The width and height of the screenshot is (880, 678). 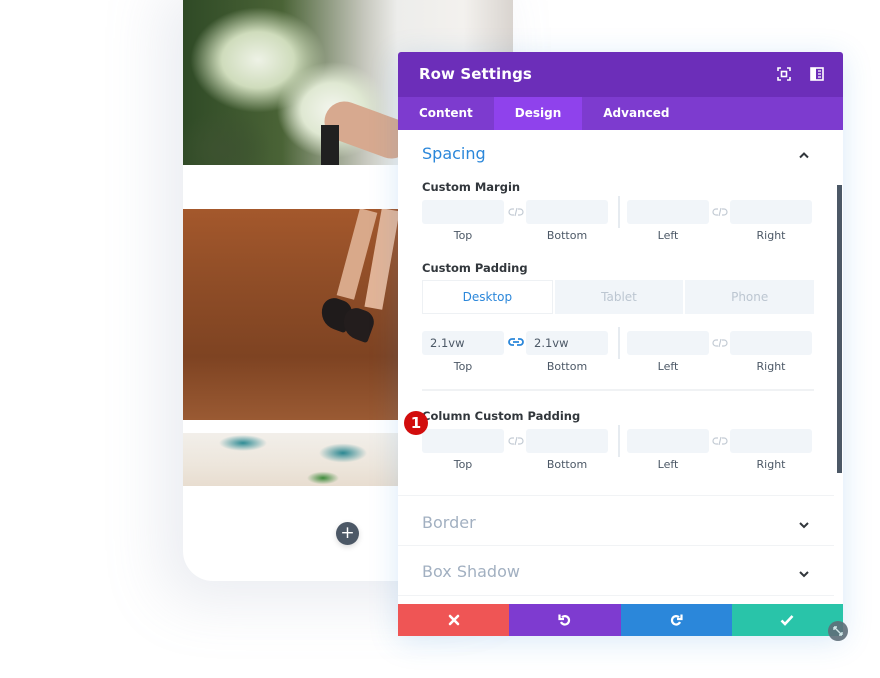 I want to click on column-padding-left-input, so click(x=668, y=441).